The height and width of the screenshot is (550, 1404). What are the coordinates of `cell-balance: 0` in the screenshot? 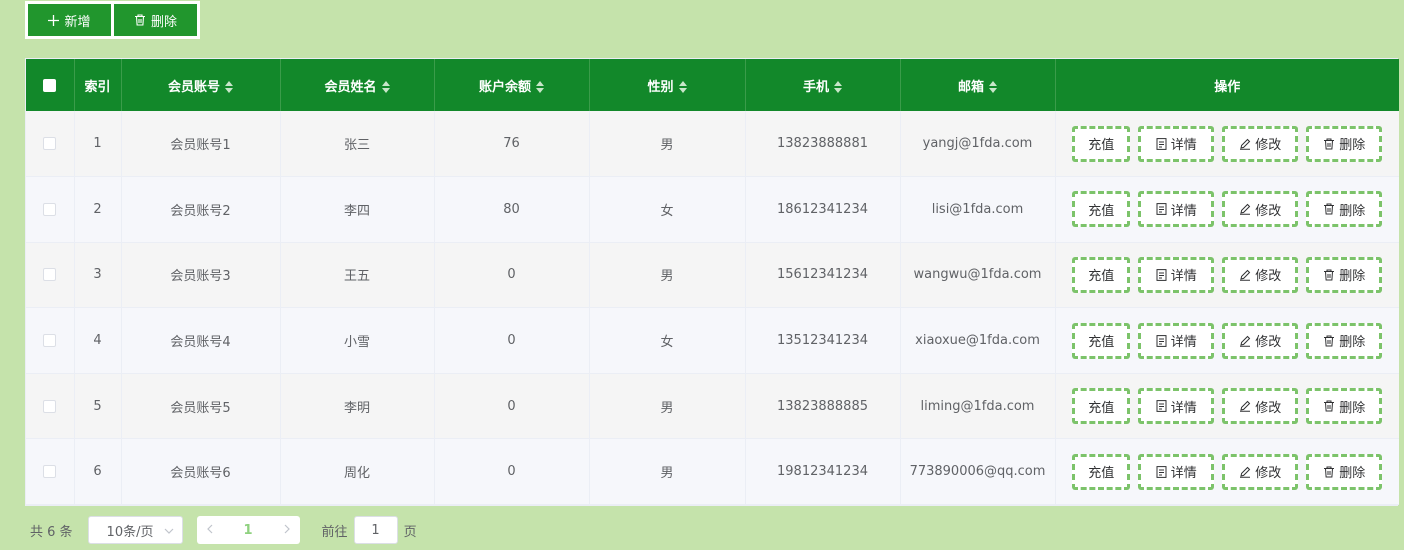 It's located at (512, 340).